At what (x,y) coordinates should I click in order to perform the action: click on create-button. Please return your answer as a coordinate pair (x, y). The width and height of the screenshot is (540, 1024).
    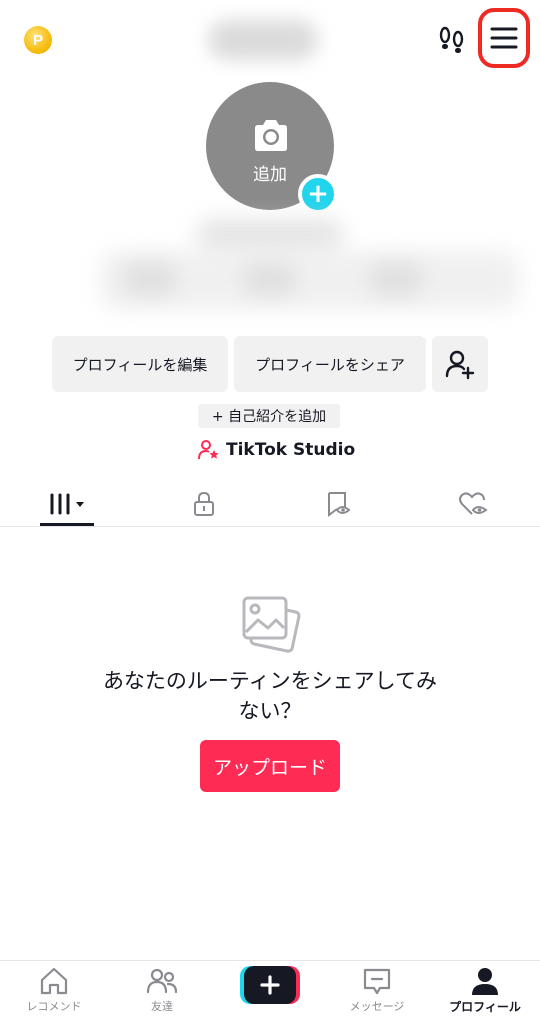
    Looking at the image, I should click on (270, 985).